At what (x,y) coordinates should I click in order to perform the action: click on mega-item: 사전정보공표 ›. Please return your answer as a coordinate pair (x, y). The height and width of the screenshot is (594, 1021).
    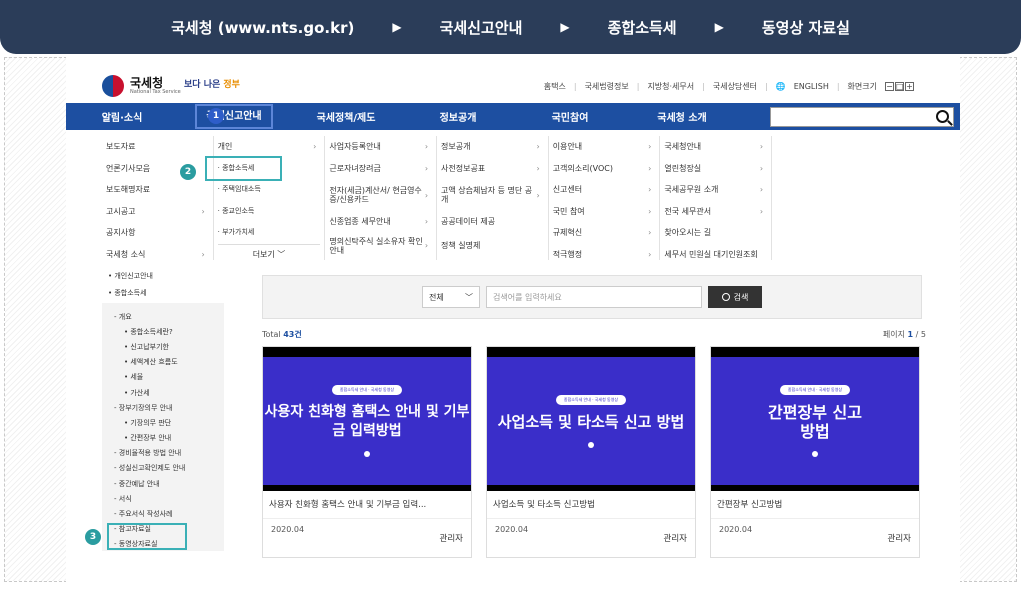
    Looking at the image, I should click on (492, 169).